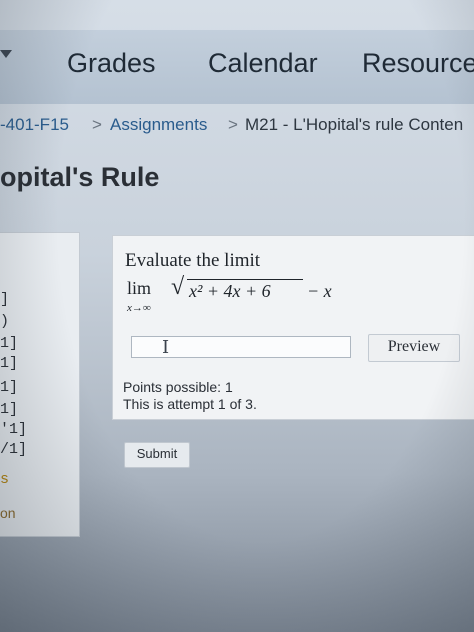 This screenshot has height=632, width=474. I want to click on nav-grades: Grades, so click(111, 63).